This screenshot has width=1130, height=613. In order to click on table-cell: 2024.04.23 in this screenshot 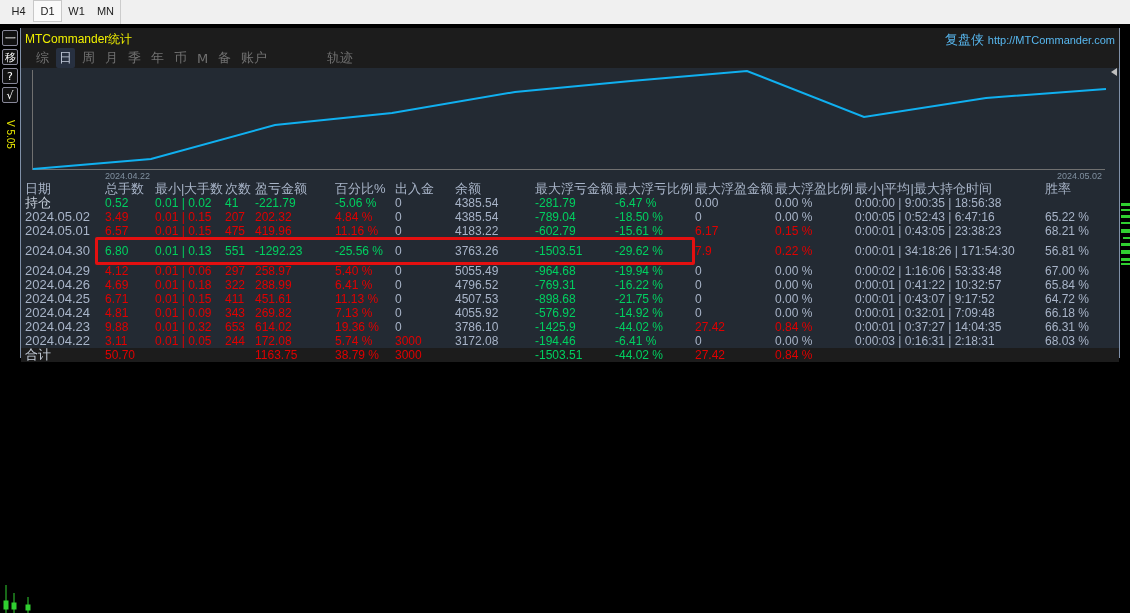, I will do `click(58, 326)`.